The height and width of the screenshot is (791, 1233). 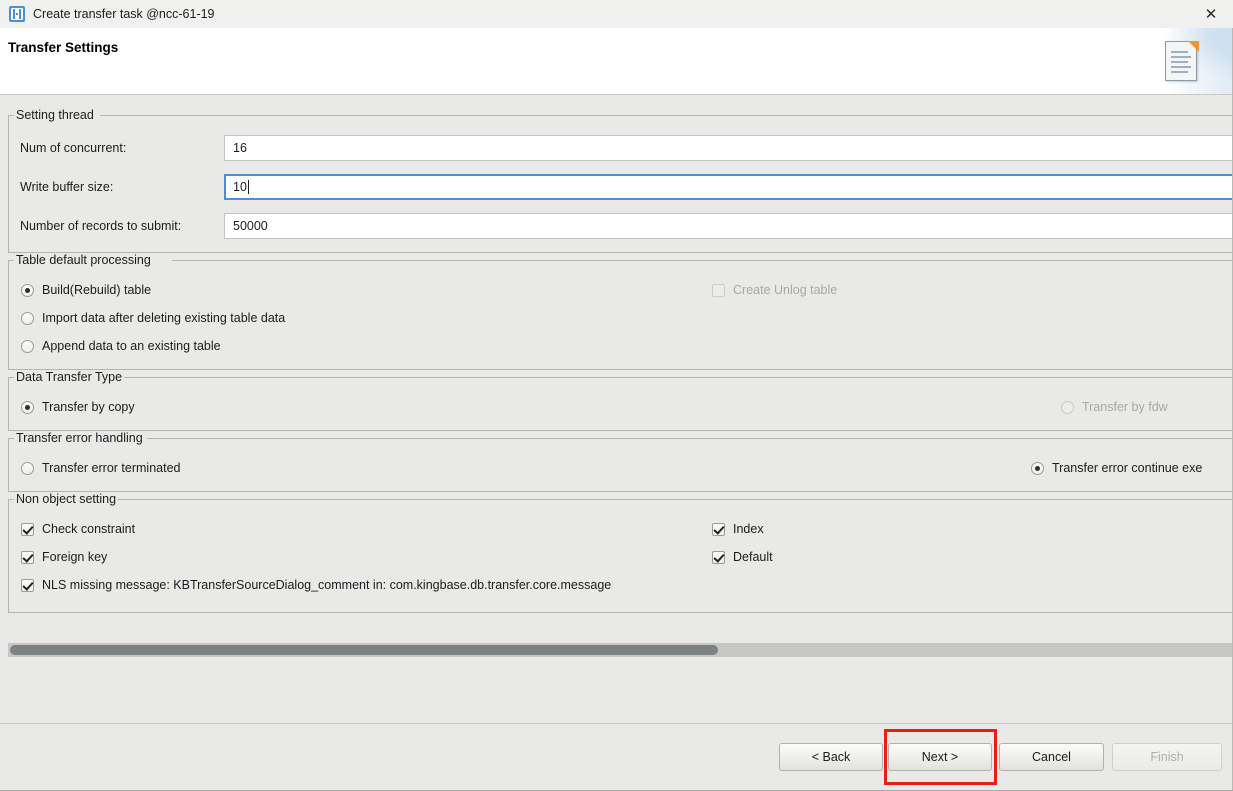 I want to click on radio-append-data-to-existing: Append data to an existing table, so click(x=121, y=346).